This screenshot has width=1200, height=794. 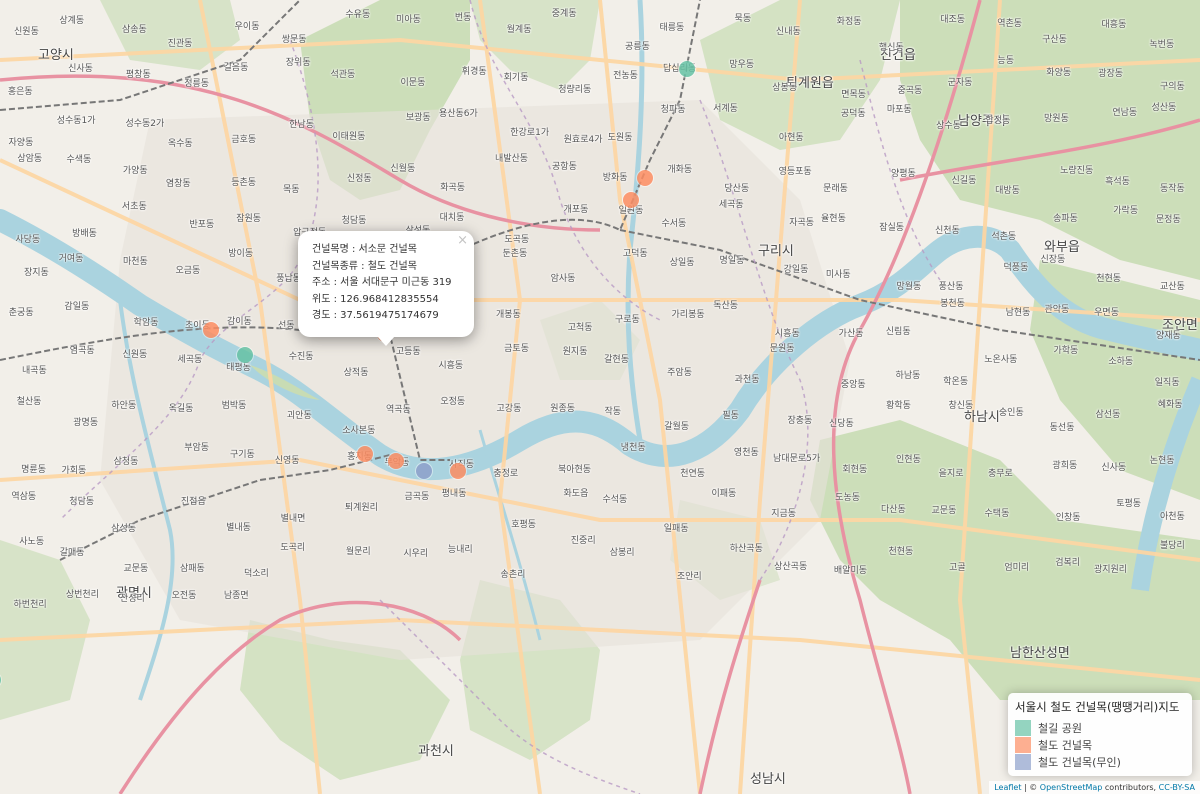 I want to click on popup-tip, so click(x=386, y=340).